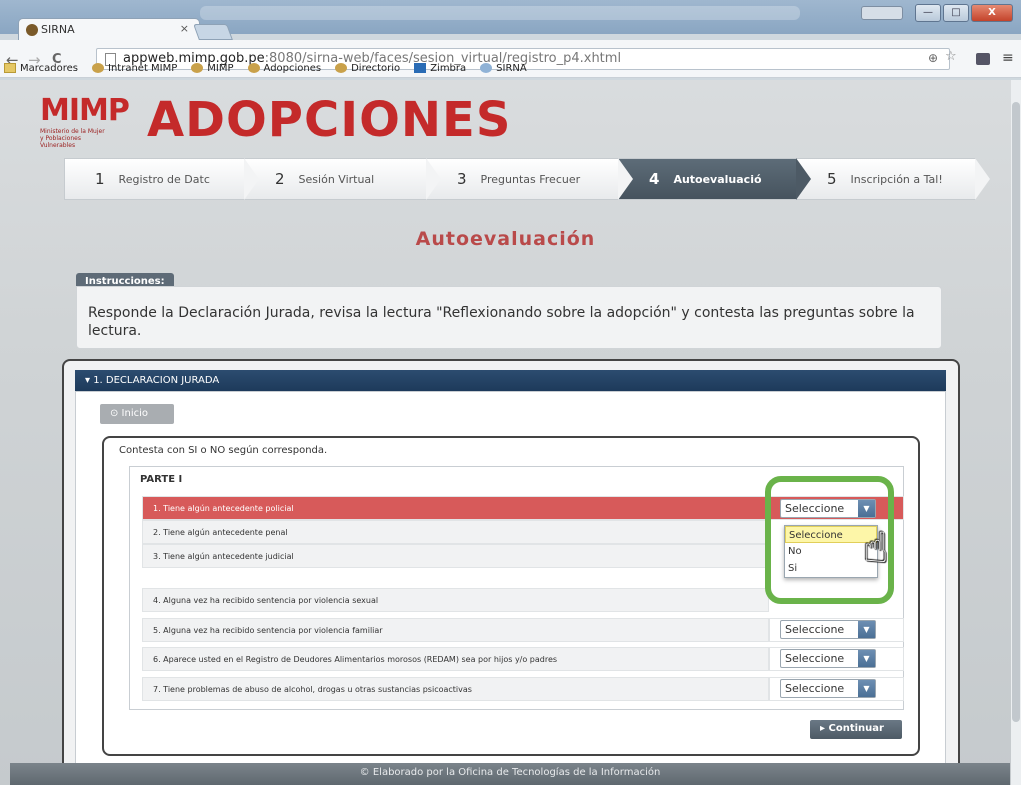 Image resolution: width=1021 pixels, height=785 pixels. I want to click on pointer-hand-icon: ☝, so click(876, 547).